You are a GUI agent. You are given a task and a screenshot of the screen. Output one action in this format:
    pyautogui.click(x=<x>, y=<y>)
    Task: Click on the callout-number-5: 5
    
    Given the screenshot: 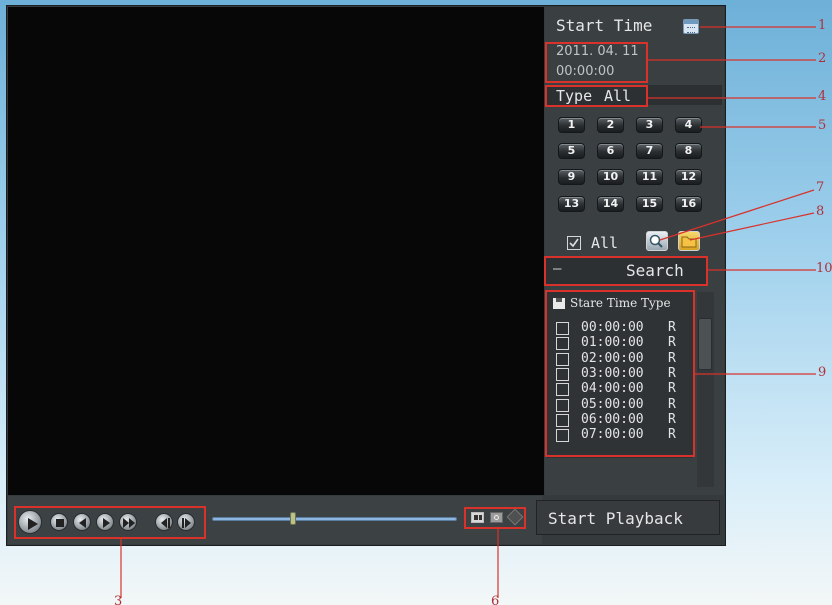 What is the action you would take?
    pyautogui.click(x=822, y=125)
    